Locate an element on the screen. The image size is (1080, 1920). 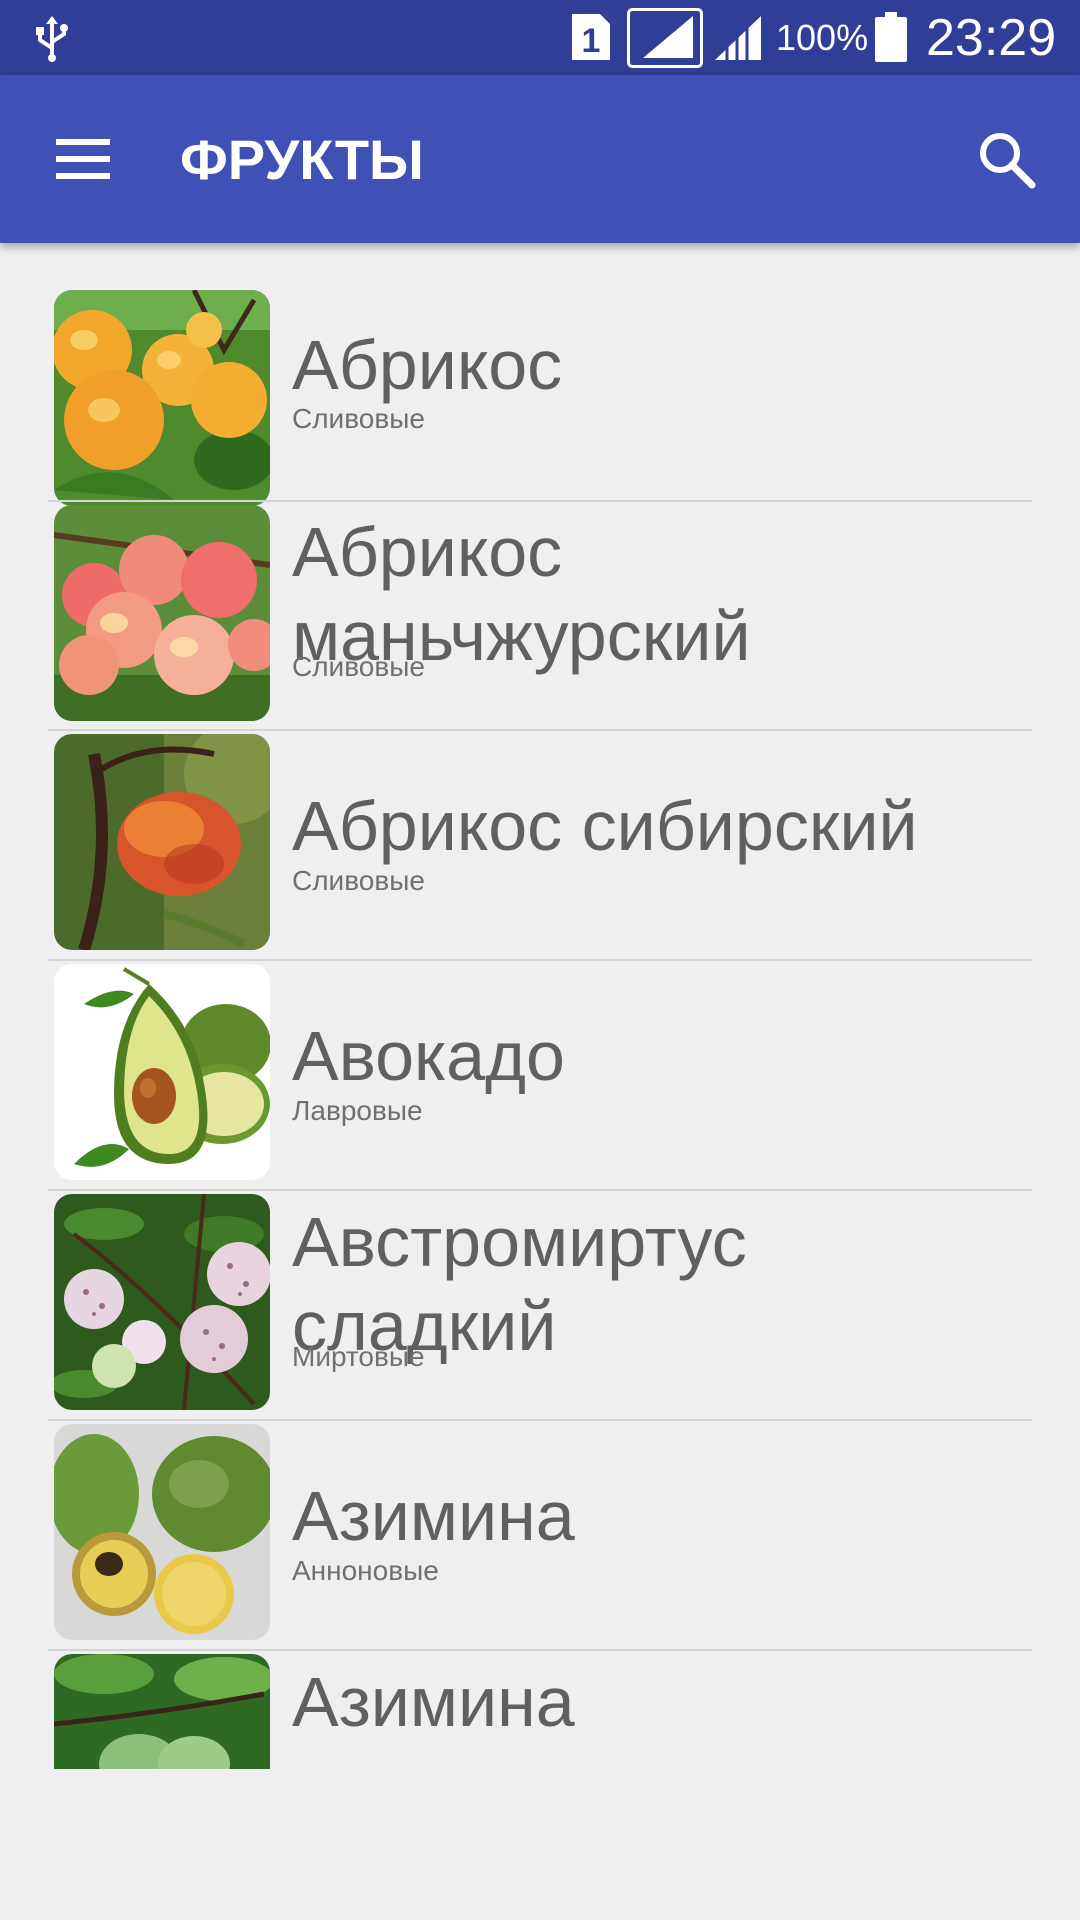
page-title: ФРУКТЫ is located at coordinates (302, 159).